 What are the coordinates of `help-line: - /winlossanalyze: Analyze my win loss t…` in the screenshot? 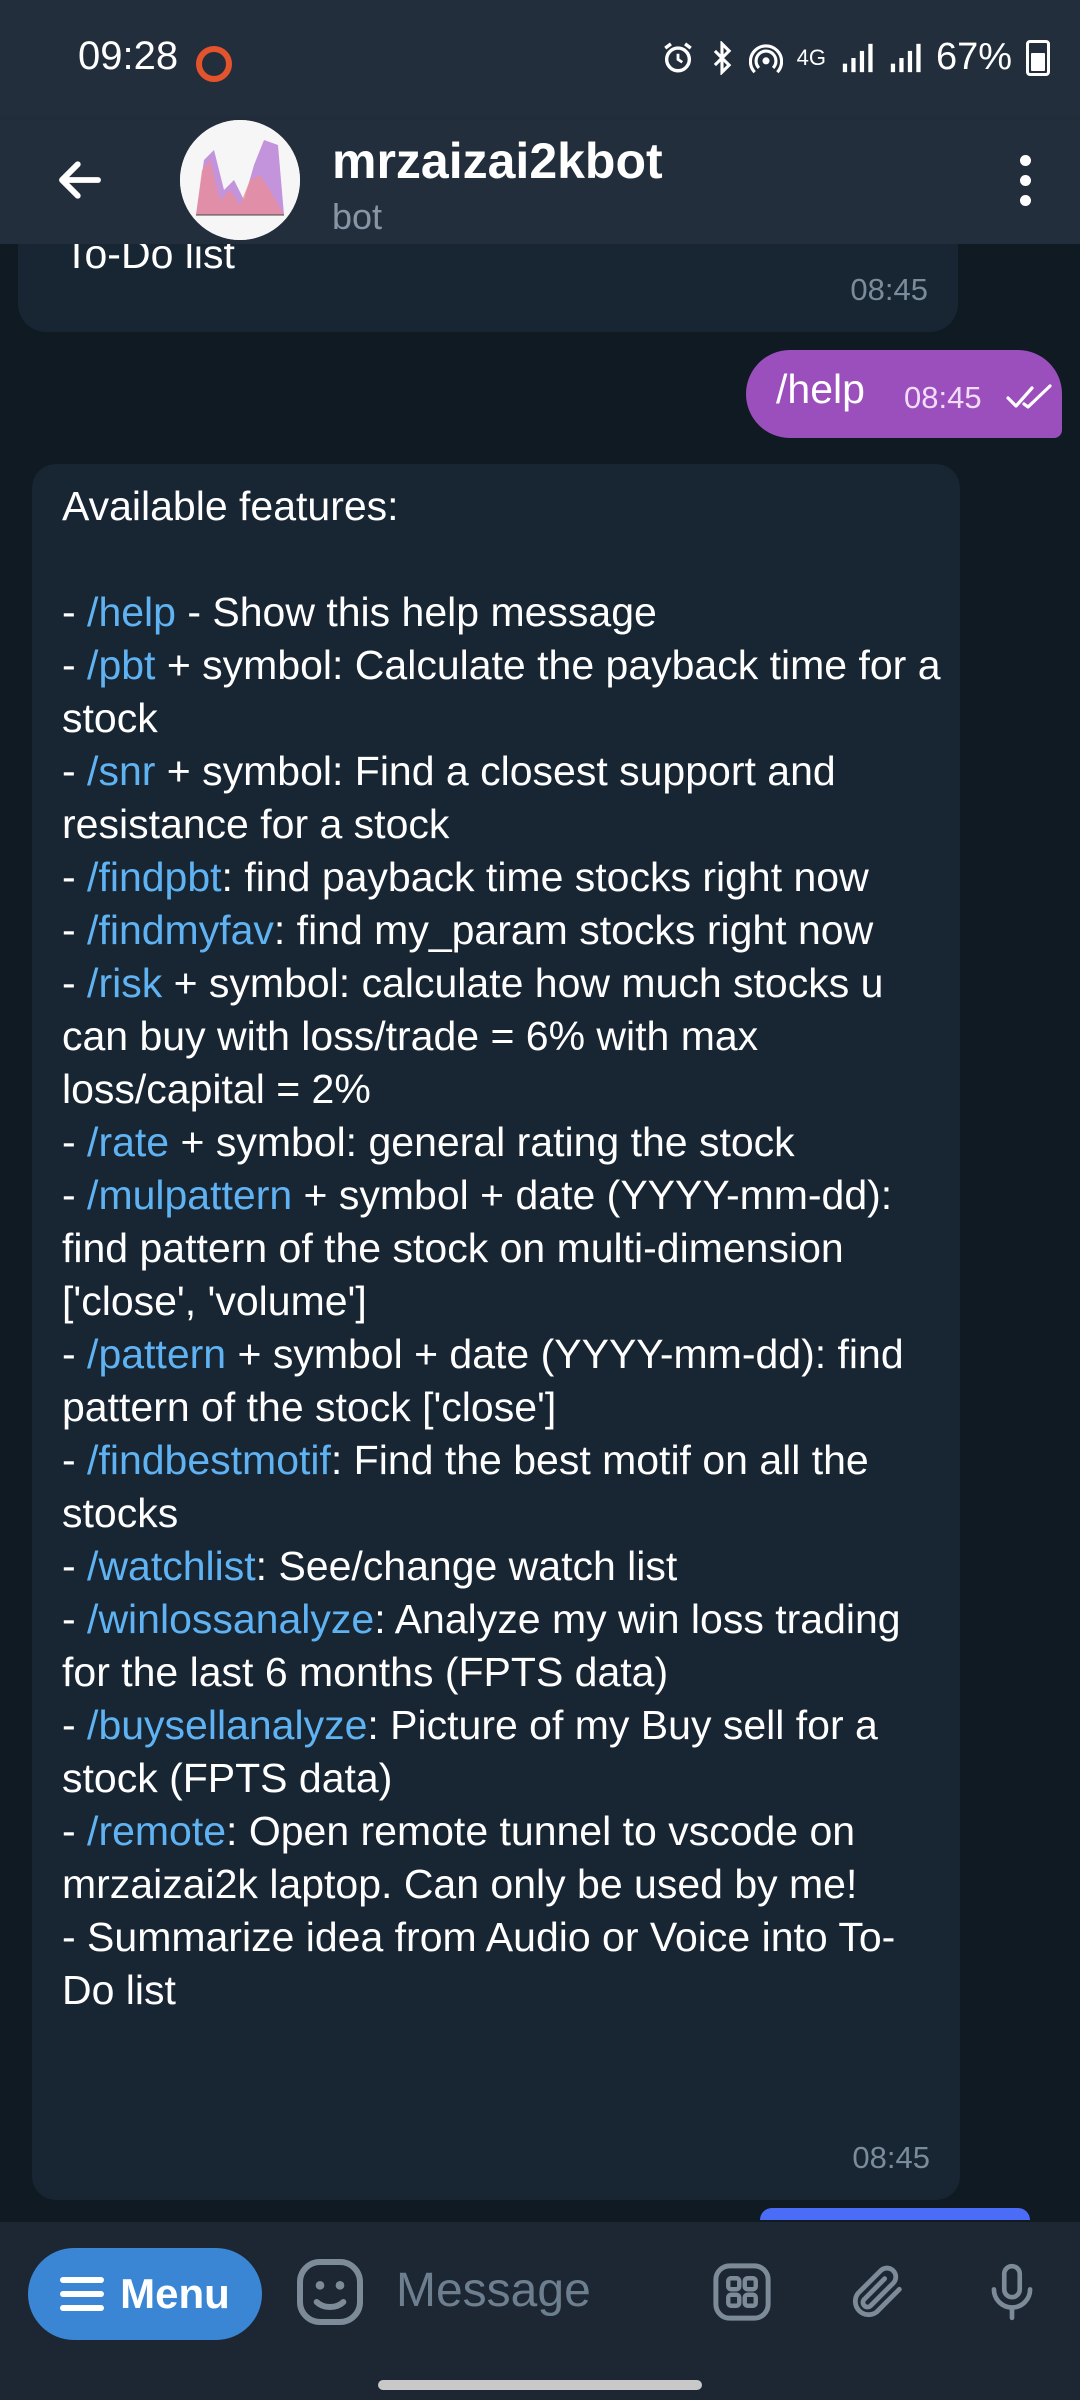 It's located at (502, 1646).